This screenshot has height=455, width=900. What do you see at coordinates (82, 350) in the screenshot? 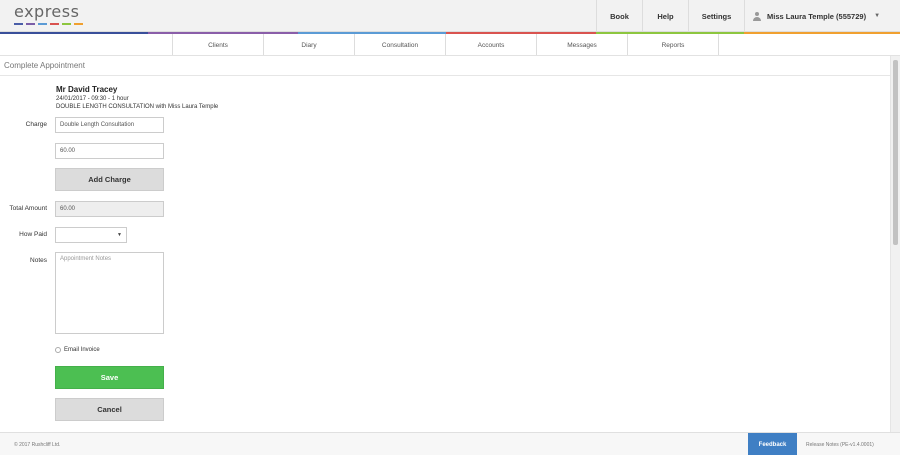
I see `email-invoice-label: Email Invoice` at bounding box center [82, 350].